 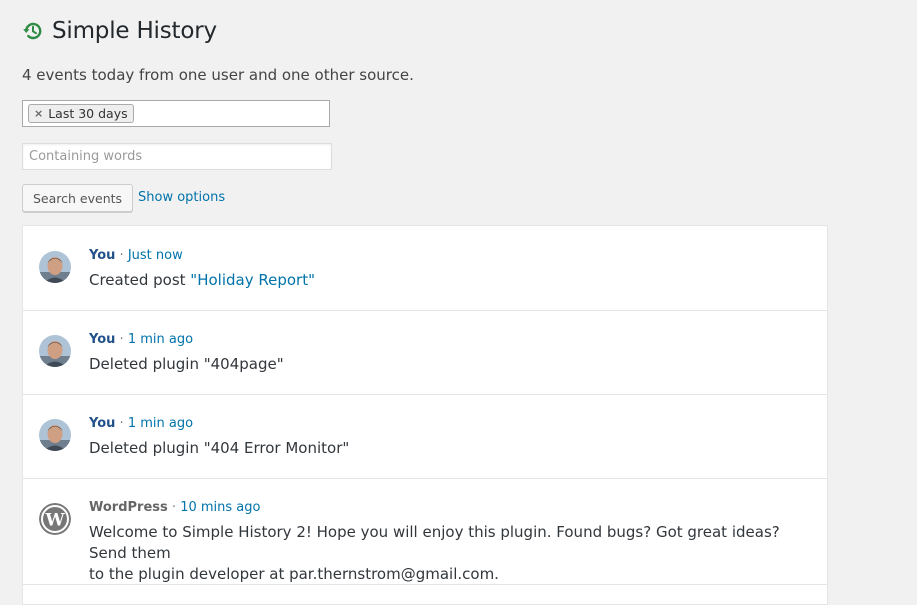 I want to click on entry-message: Deleted plugin "404page", so click(x=186, y=364).